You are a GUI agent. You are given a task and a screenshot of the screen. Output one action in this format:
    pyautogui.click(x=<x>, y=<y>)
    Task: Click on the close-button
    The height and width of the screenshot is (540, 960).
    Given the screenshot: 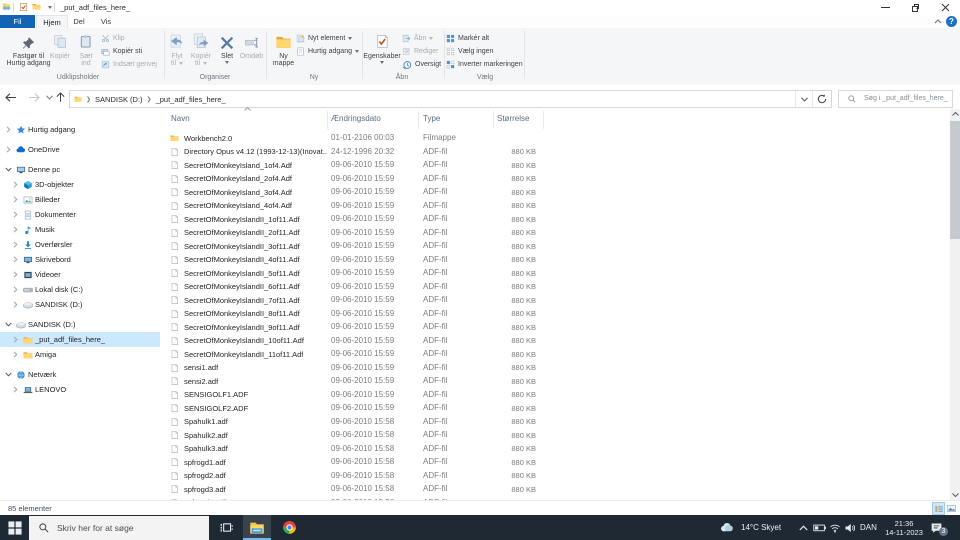 What is the action you would take?
    pyautogui.click(x=945, y=7)
    